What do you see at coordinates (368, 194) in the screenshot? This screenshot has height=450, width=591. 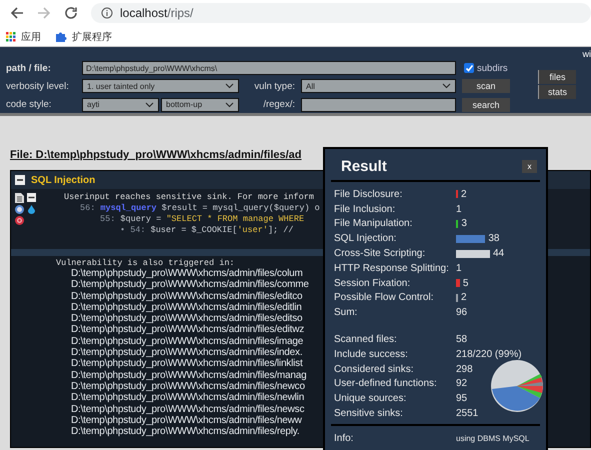 I see `stat-label: File Disclosure:` at bounding box center [368, 194].